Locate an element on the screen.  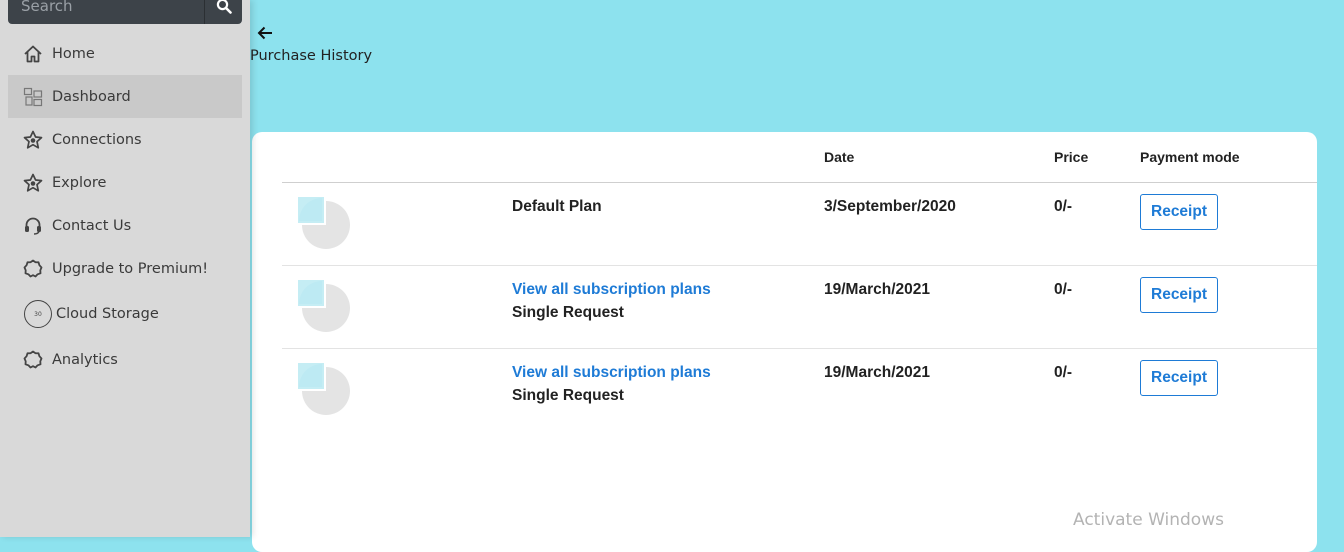
sidebar-item-label: Explore is located at coordinates (79, 182).